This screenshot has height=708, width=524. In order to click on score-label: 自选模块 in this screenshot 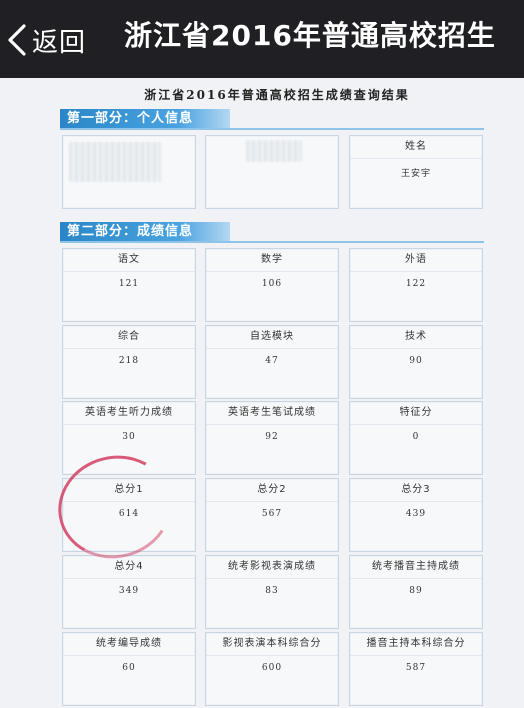, I will do `click(272, 337)`.